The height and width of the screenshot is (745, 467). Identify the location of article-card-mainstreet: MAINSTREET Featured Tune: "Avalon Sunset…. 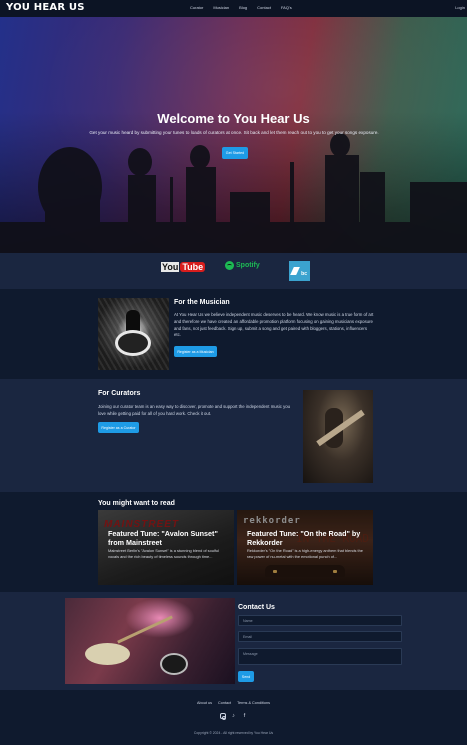
(166, 547).